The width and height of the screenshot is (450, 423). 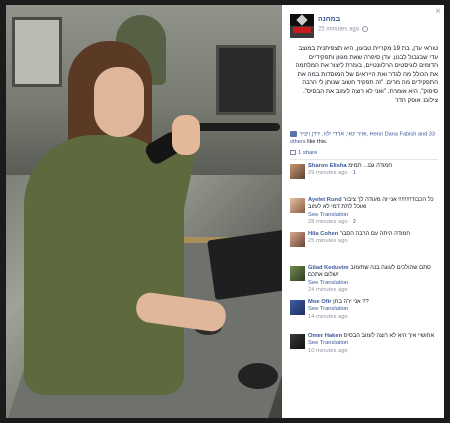 What do you see at coordinates (328, 350) in the screenshot?
I see `comment-meta: 10 minutes ago` at bounding box center [328, 350].